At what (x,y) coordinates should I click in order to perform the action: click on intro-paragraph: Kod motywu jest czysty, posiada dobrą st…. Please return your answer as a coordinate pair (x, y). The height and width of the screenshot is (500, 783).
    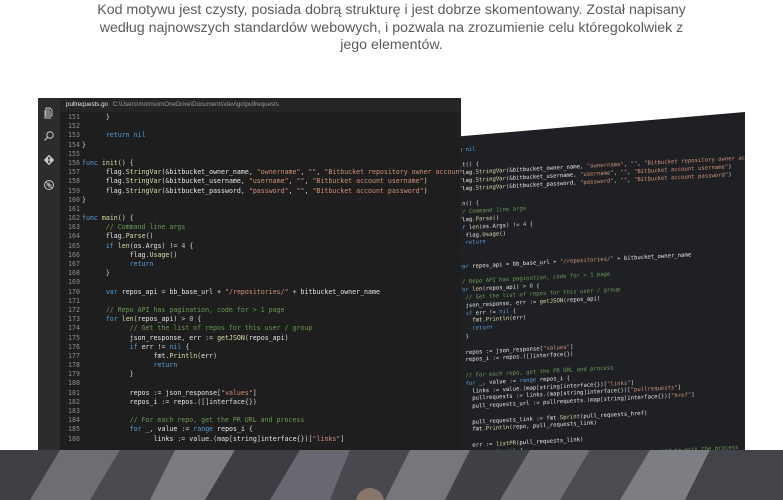
    Looking at the image, I should click on (391, 28).